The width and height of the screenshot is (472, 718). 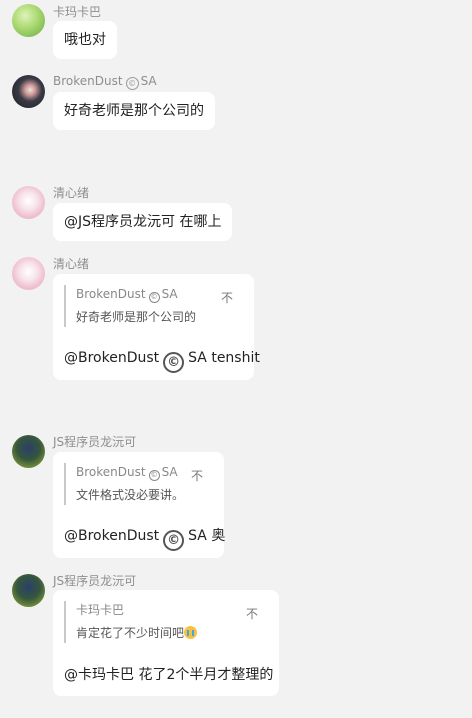 I want to click on crying-face-icon, so click(x=191, y=632).